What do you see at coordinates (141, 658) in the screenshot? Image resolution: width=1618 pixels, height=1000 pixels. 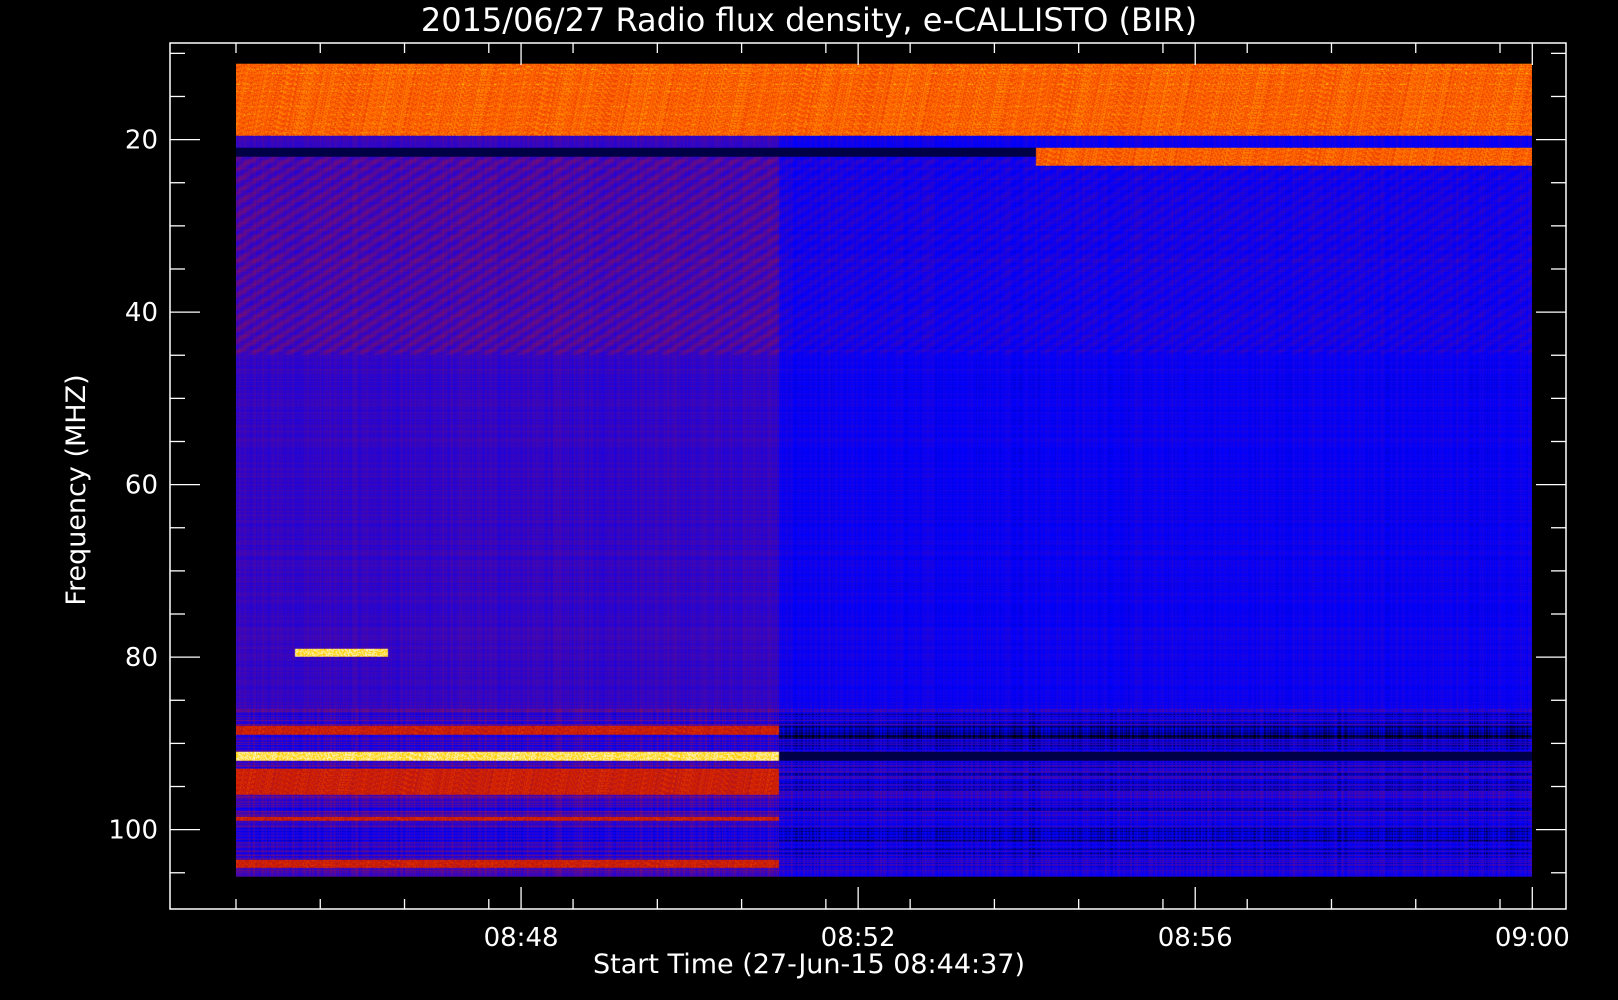 I see `y-tick-label: 80` at bounding box center [141, 658].